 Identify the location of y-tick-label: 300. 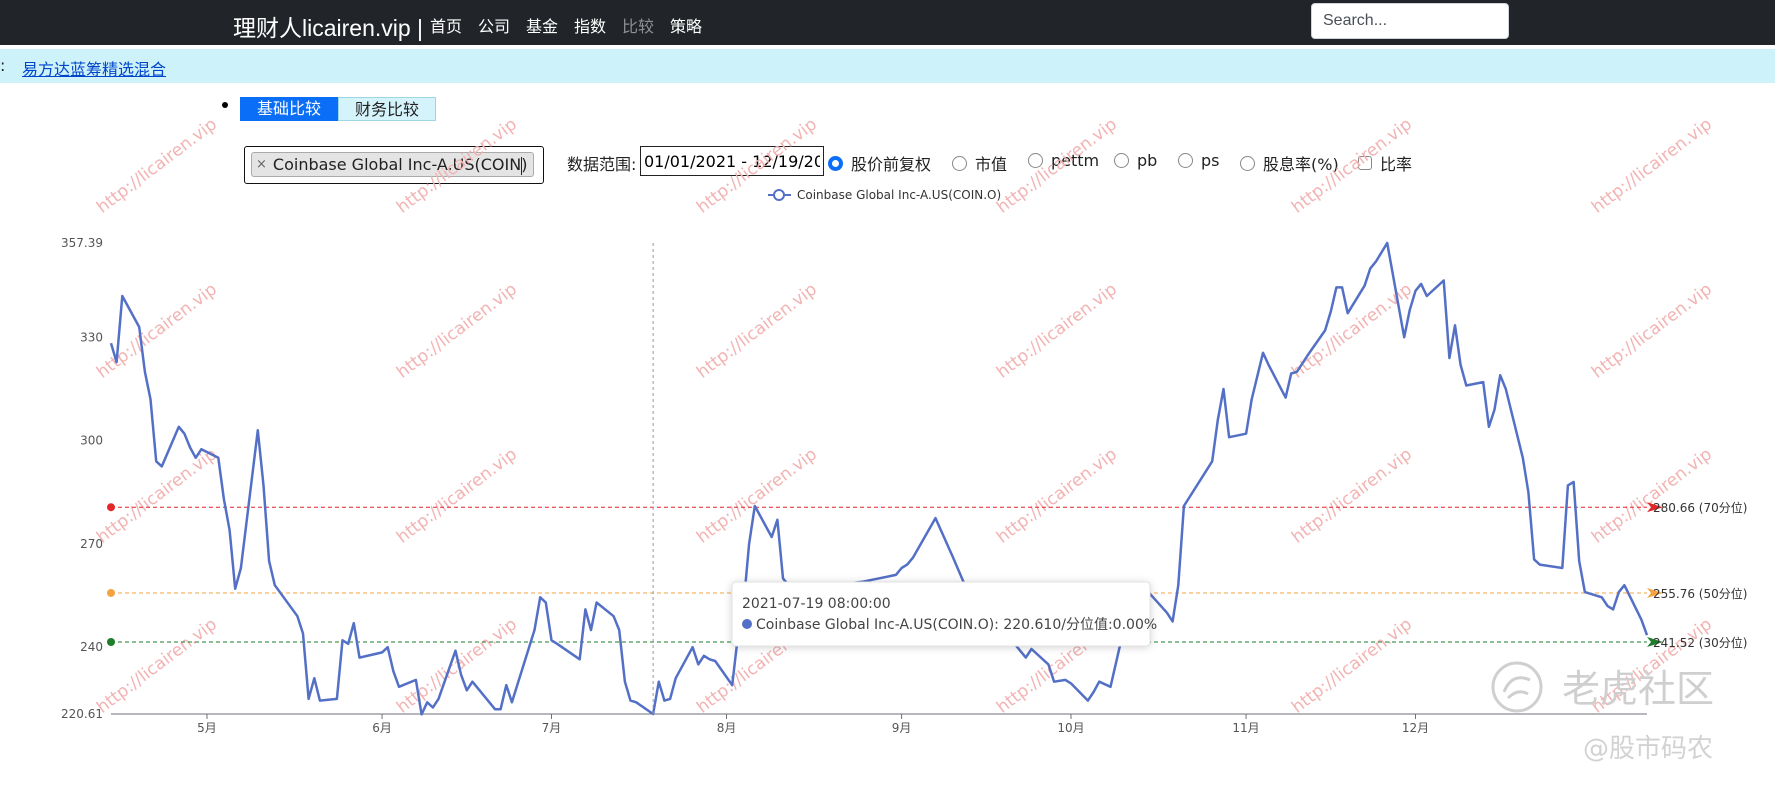
(91, 441).